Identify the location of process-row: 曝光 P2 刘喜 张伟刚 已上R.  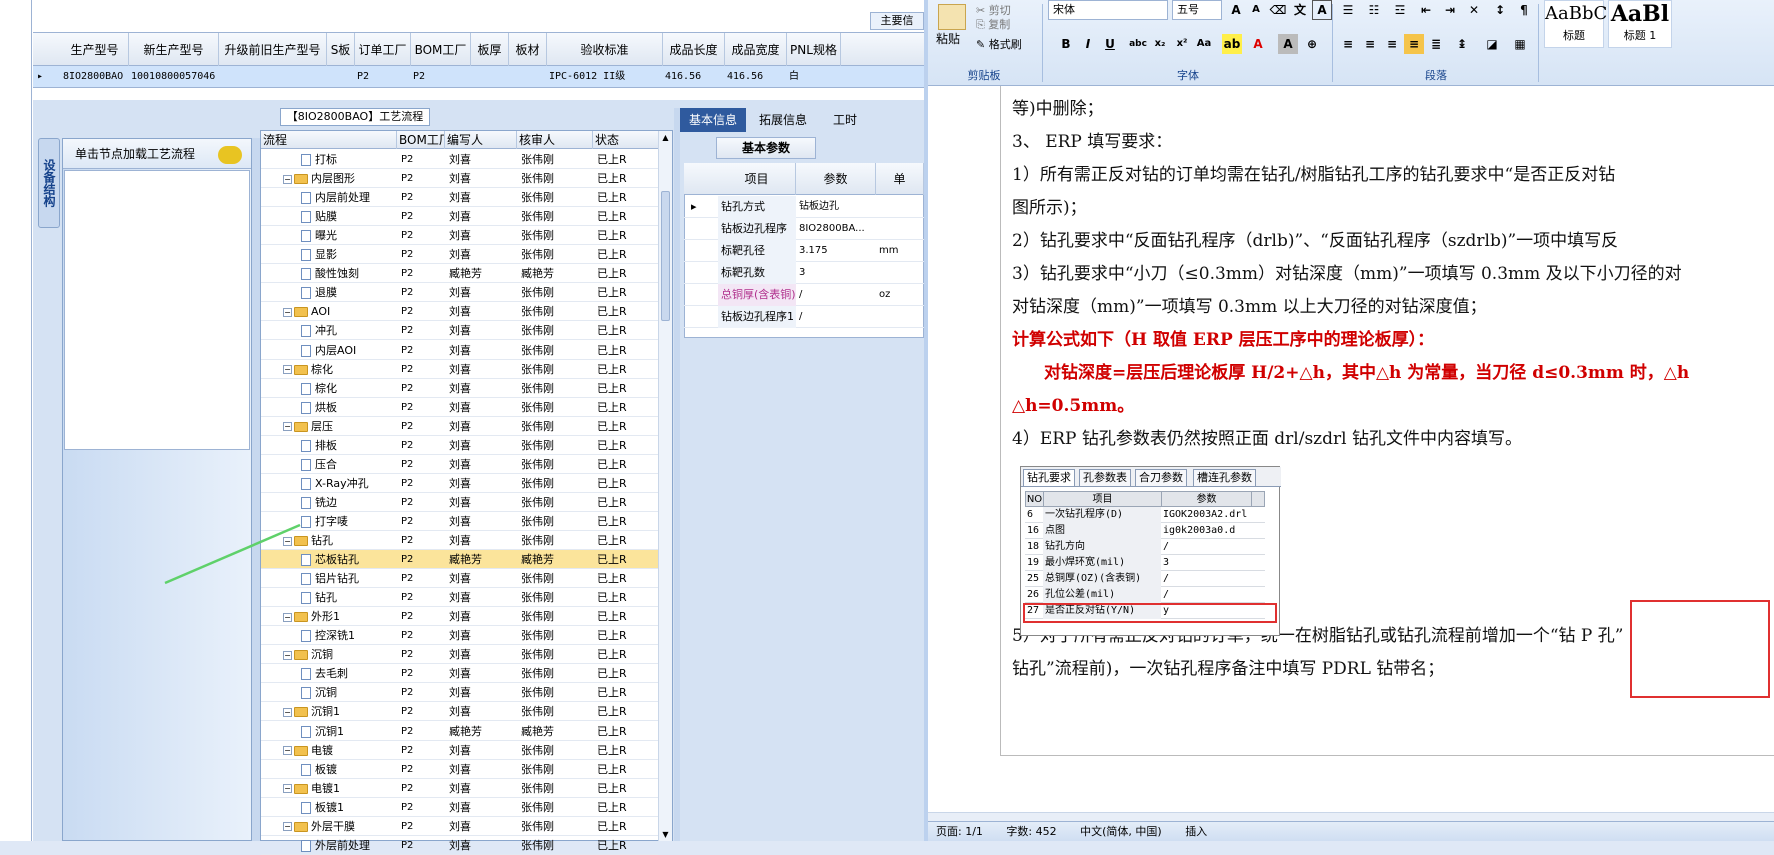
(459, 236).